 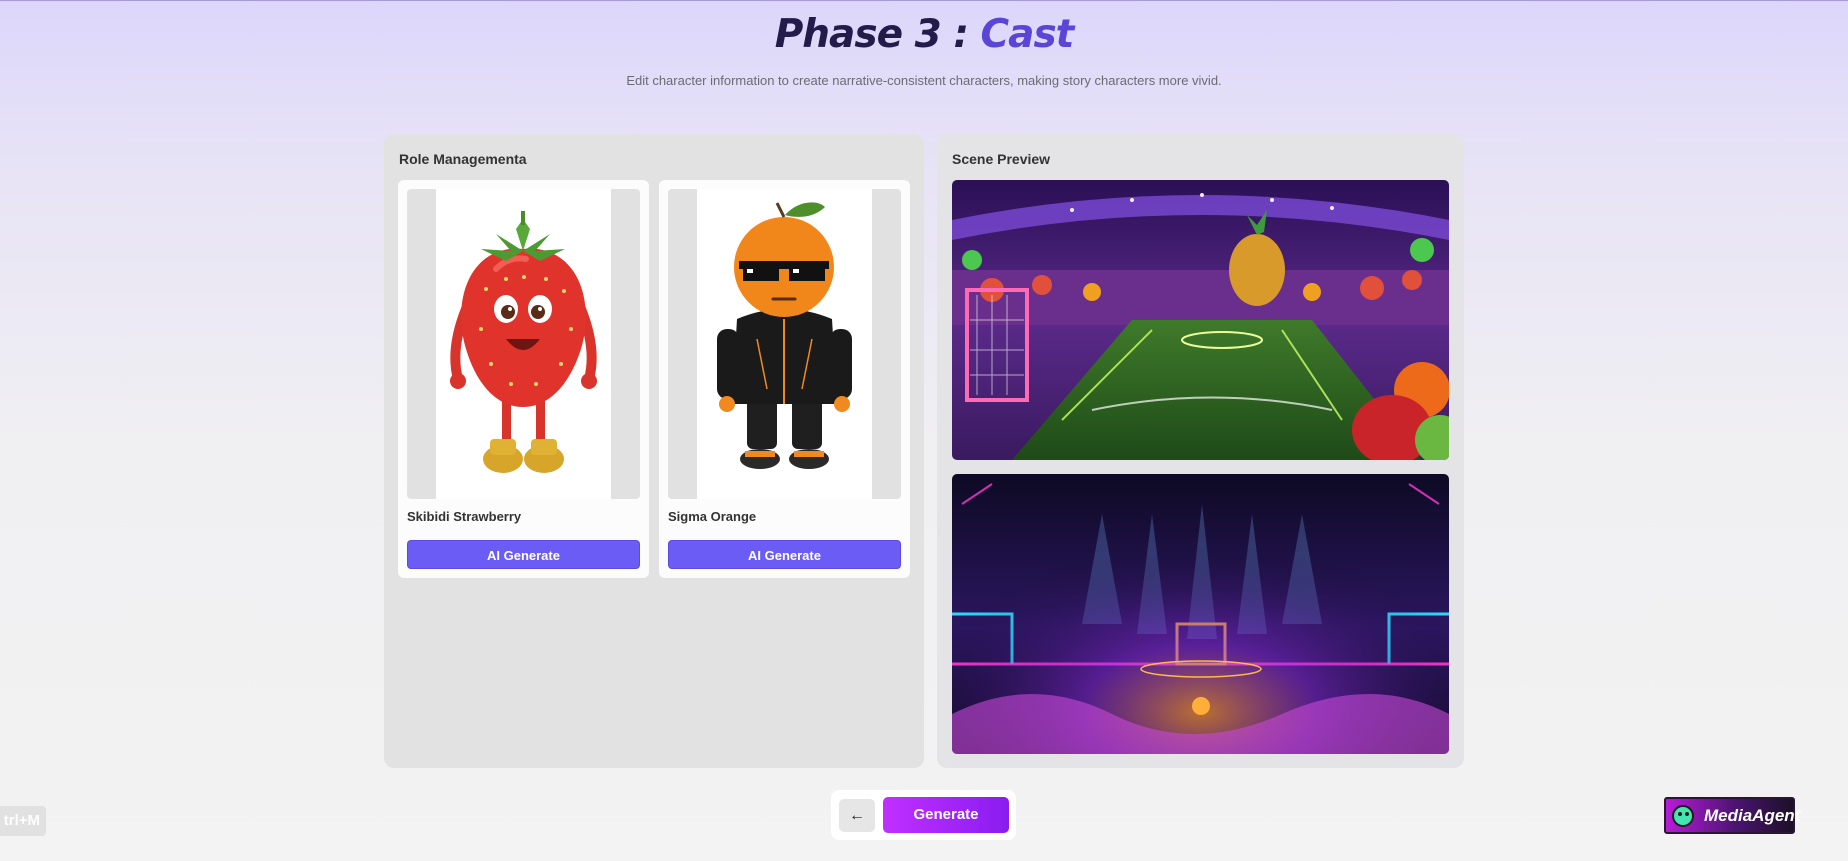 I want to click on arrow-left-icon: ←, so click(x=857, y=815).